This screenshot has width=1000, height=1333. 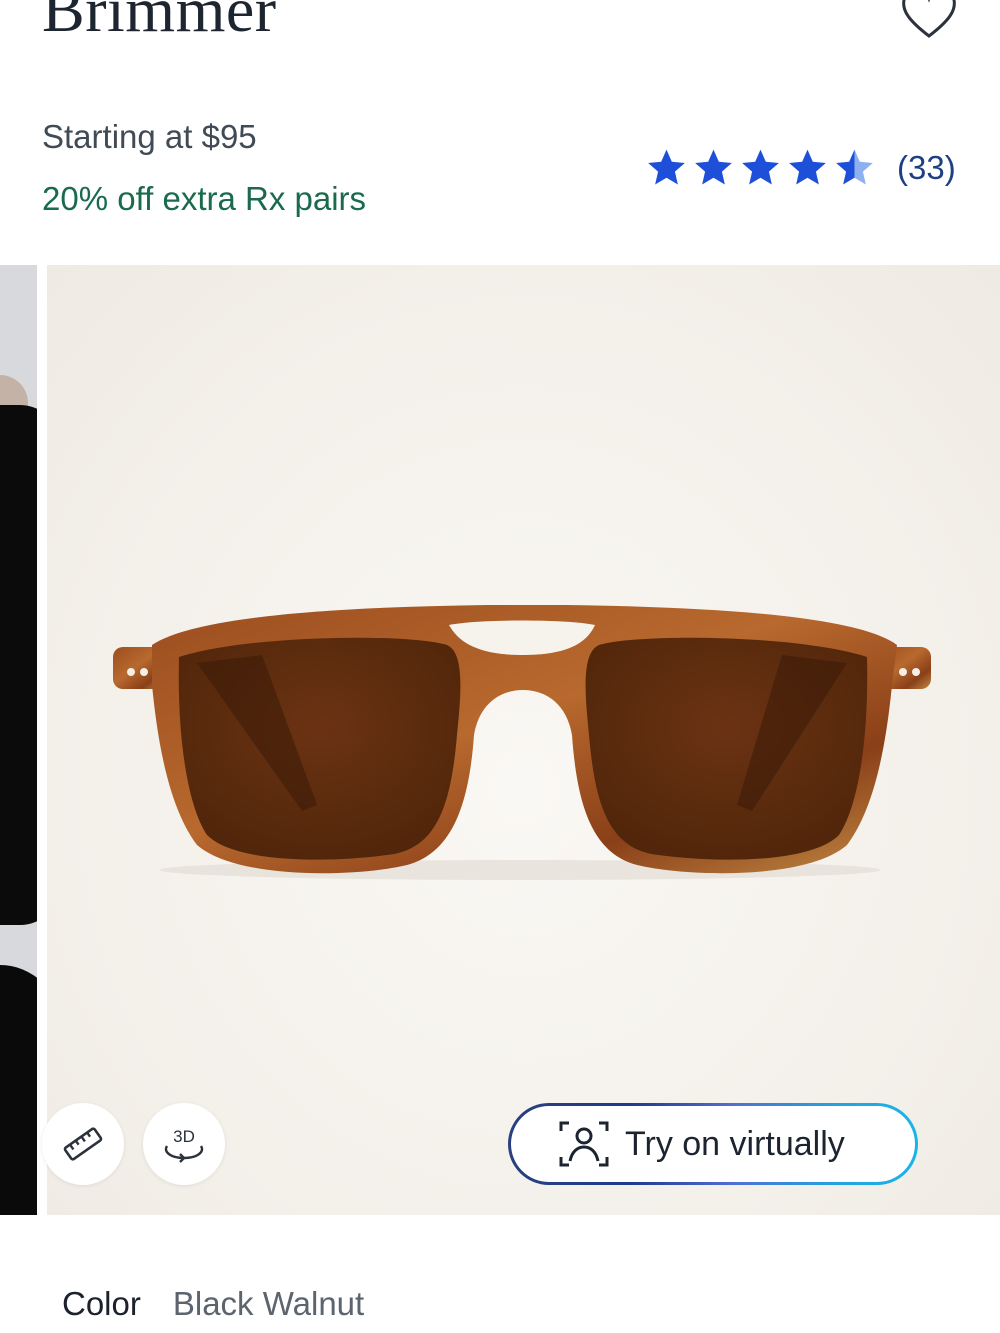 What do you see at coordinates (159, 22) in the screenshot?
I see `product-title: Brimmer` at bounding box center [159, 22].